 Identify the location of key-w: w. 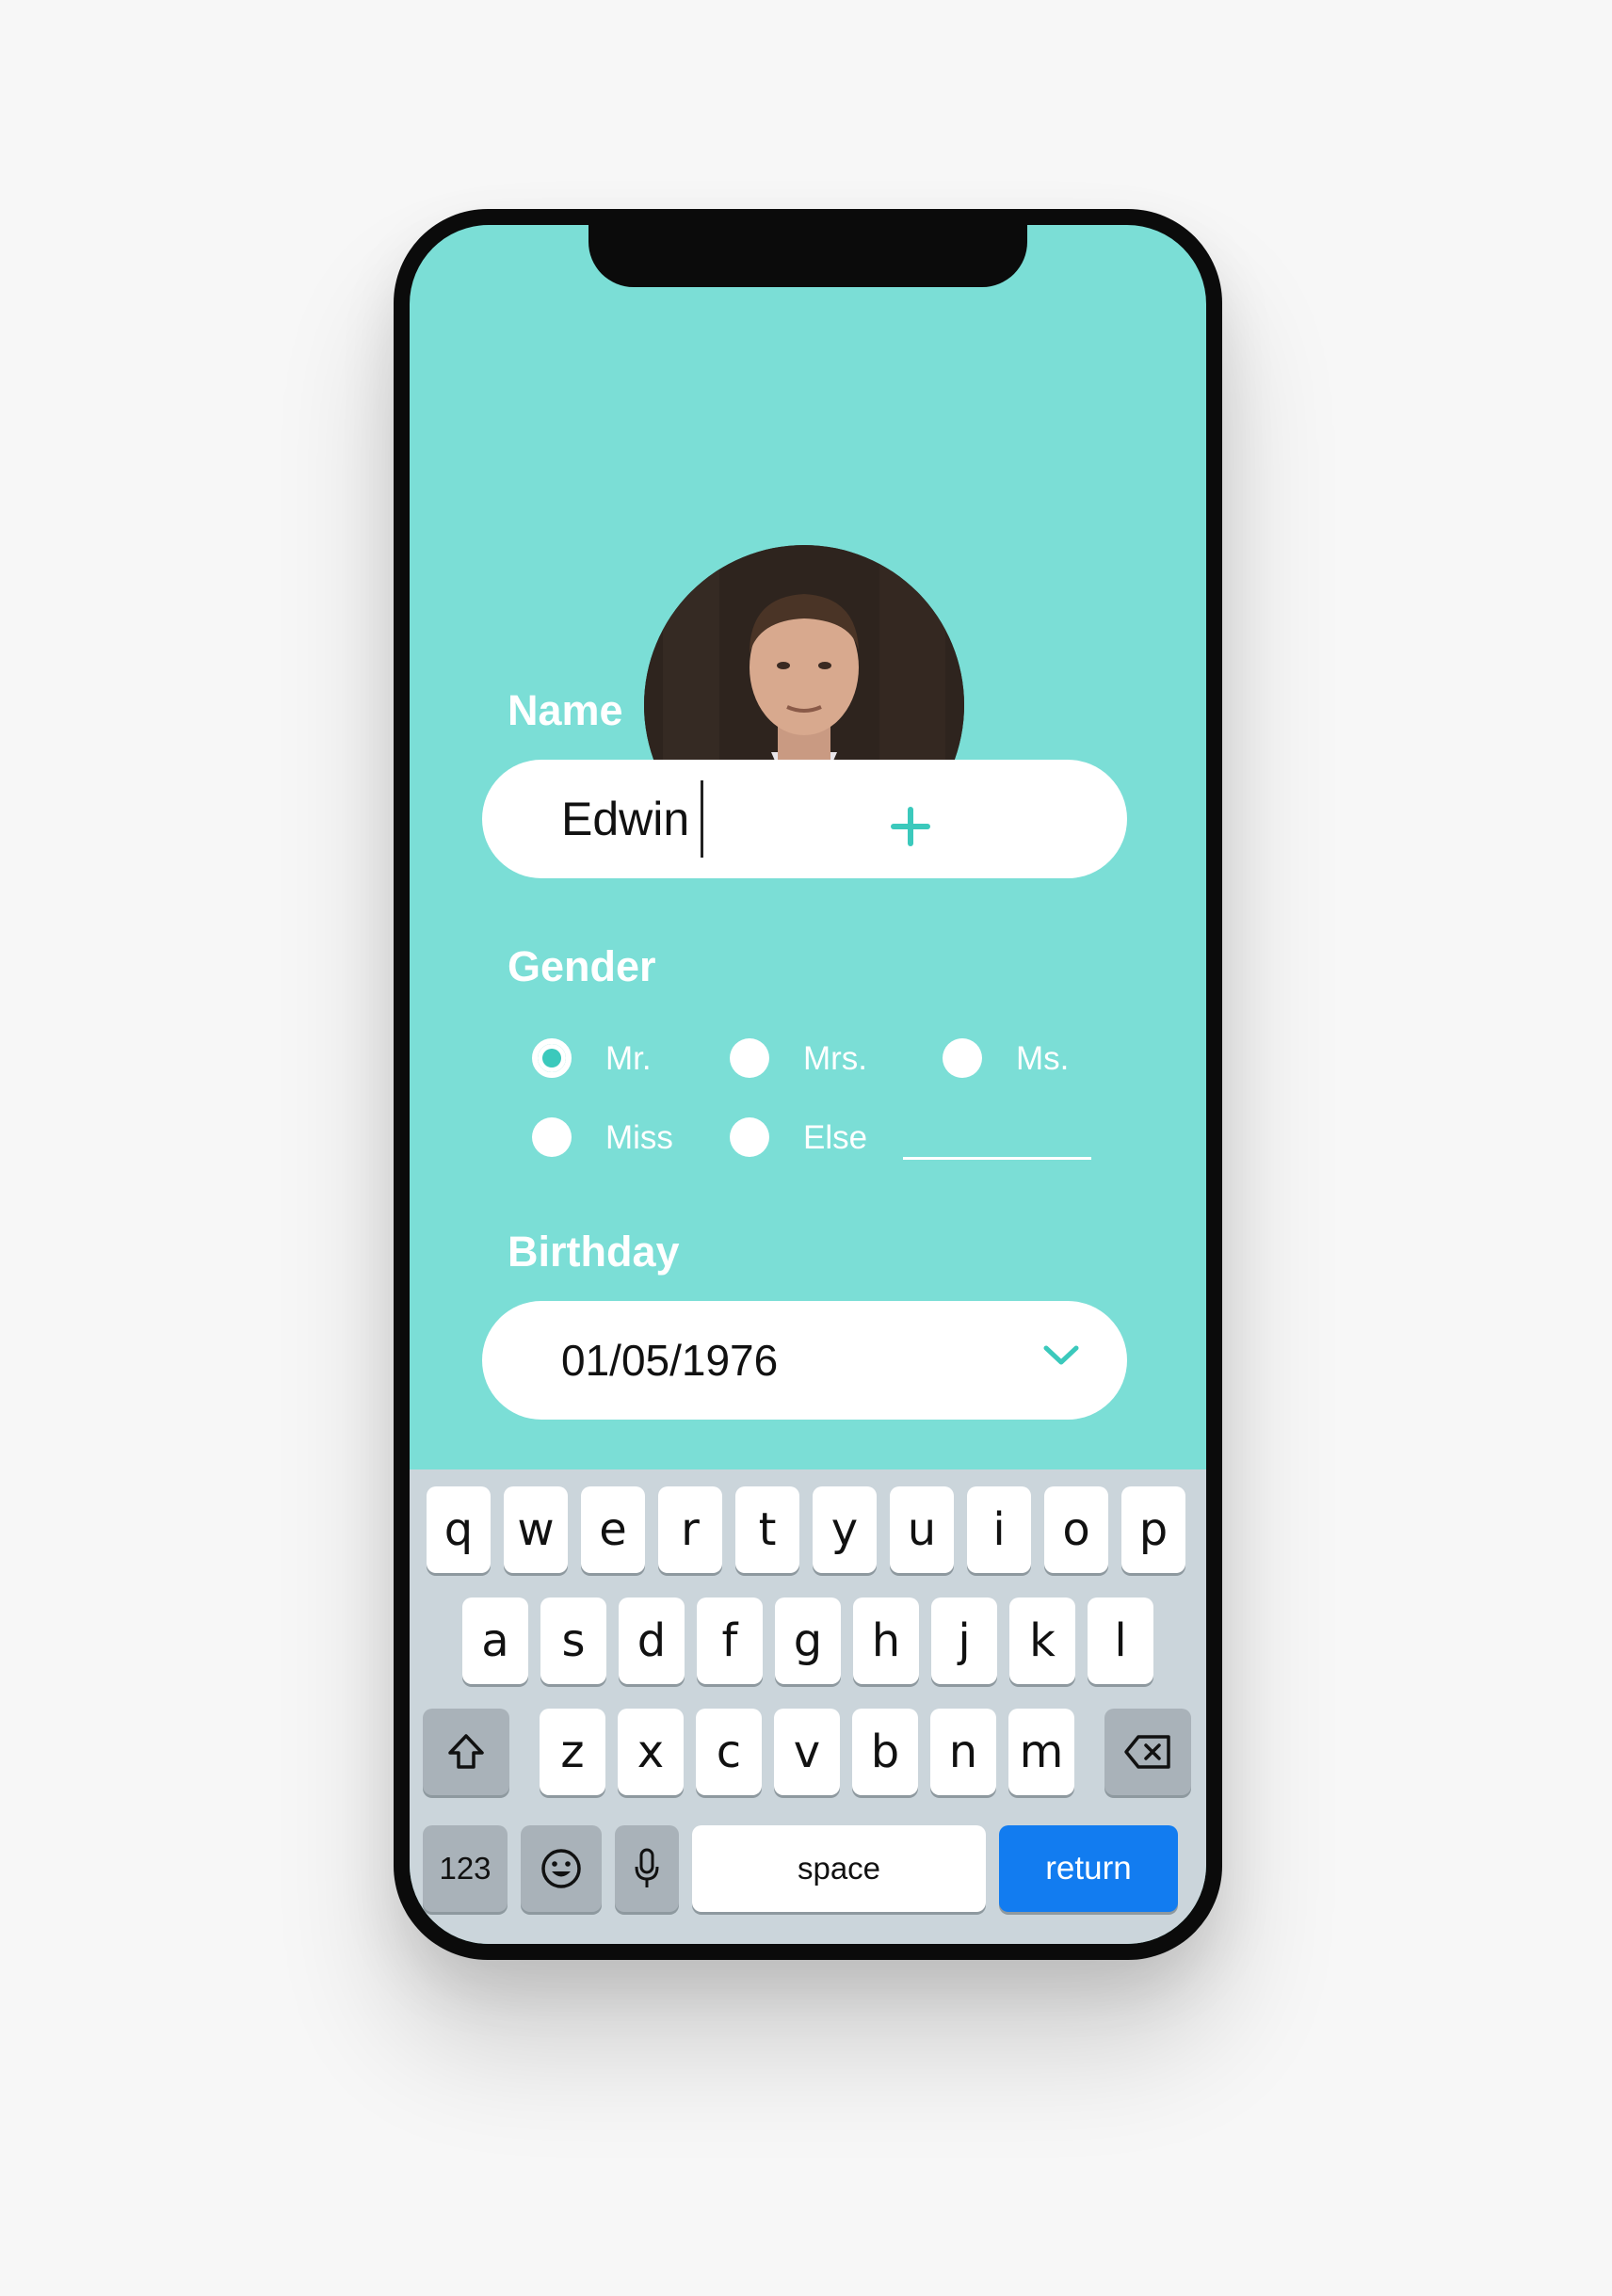
(536, 1530).